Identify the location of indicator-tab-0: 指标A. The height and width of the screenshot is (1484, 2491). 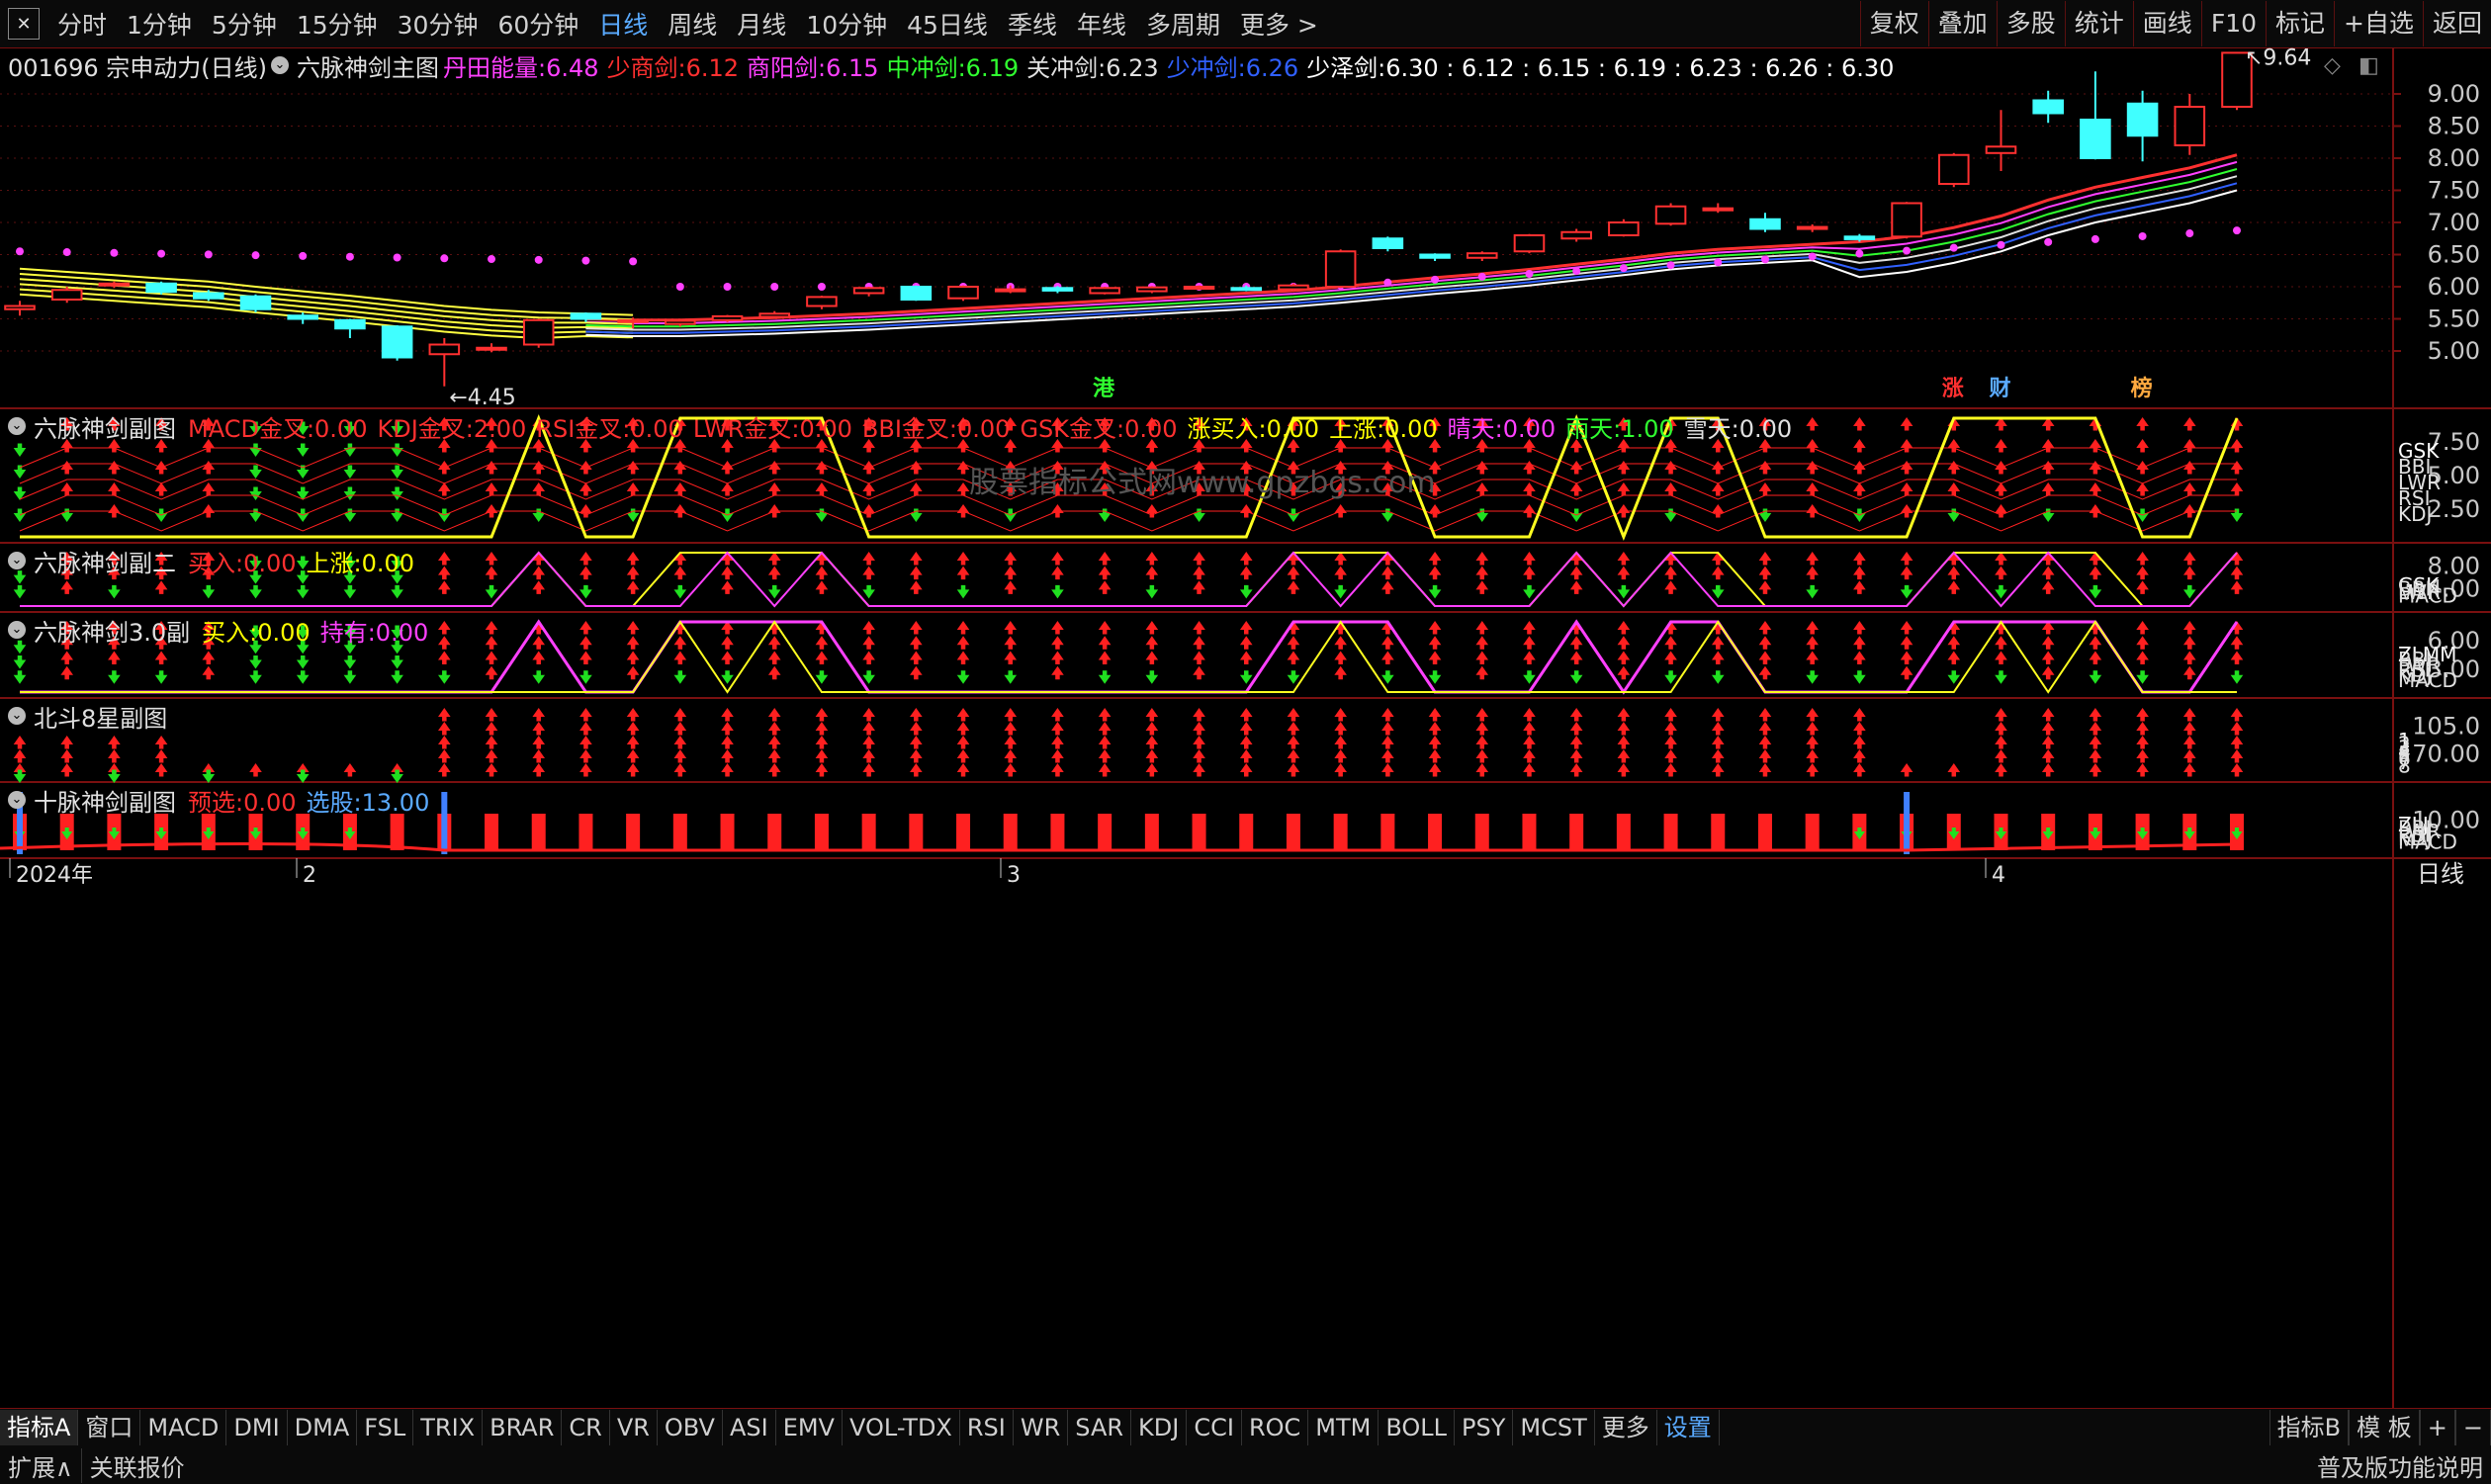
(39, 1427).